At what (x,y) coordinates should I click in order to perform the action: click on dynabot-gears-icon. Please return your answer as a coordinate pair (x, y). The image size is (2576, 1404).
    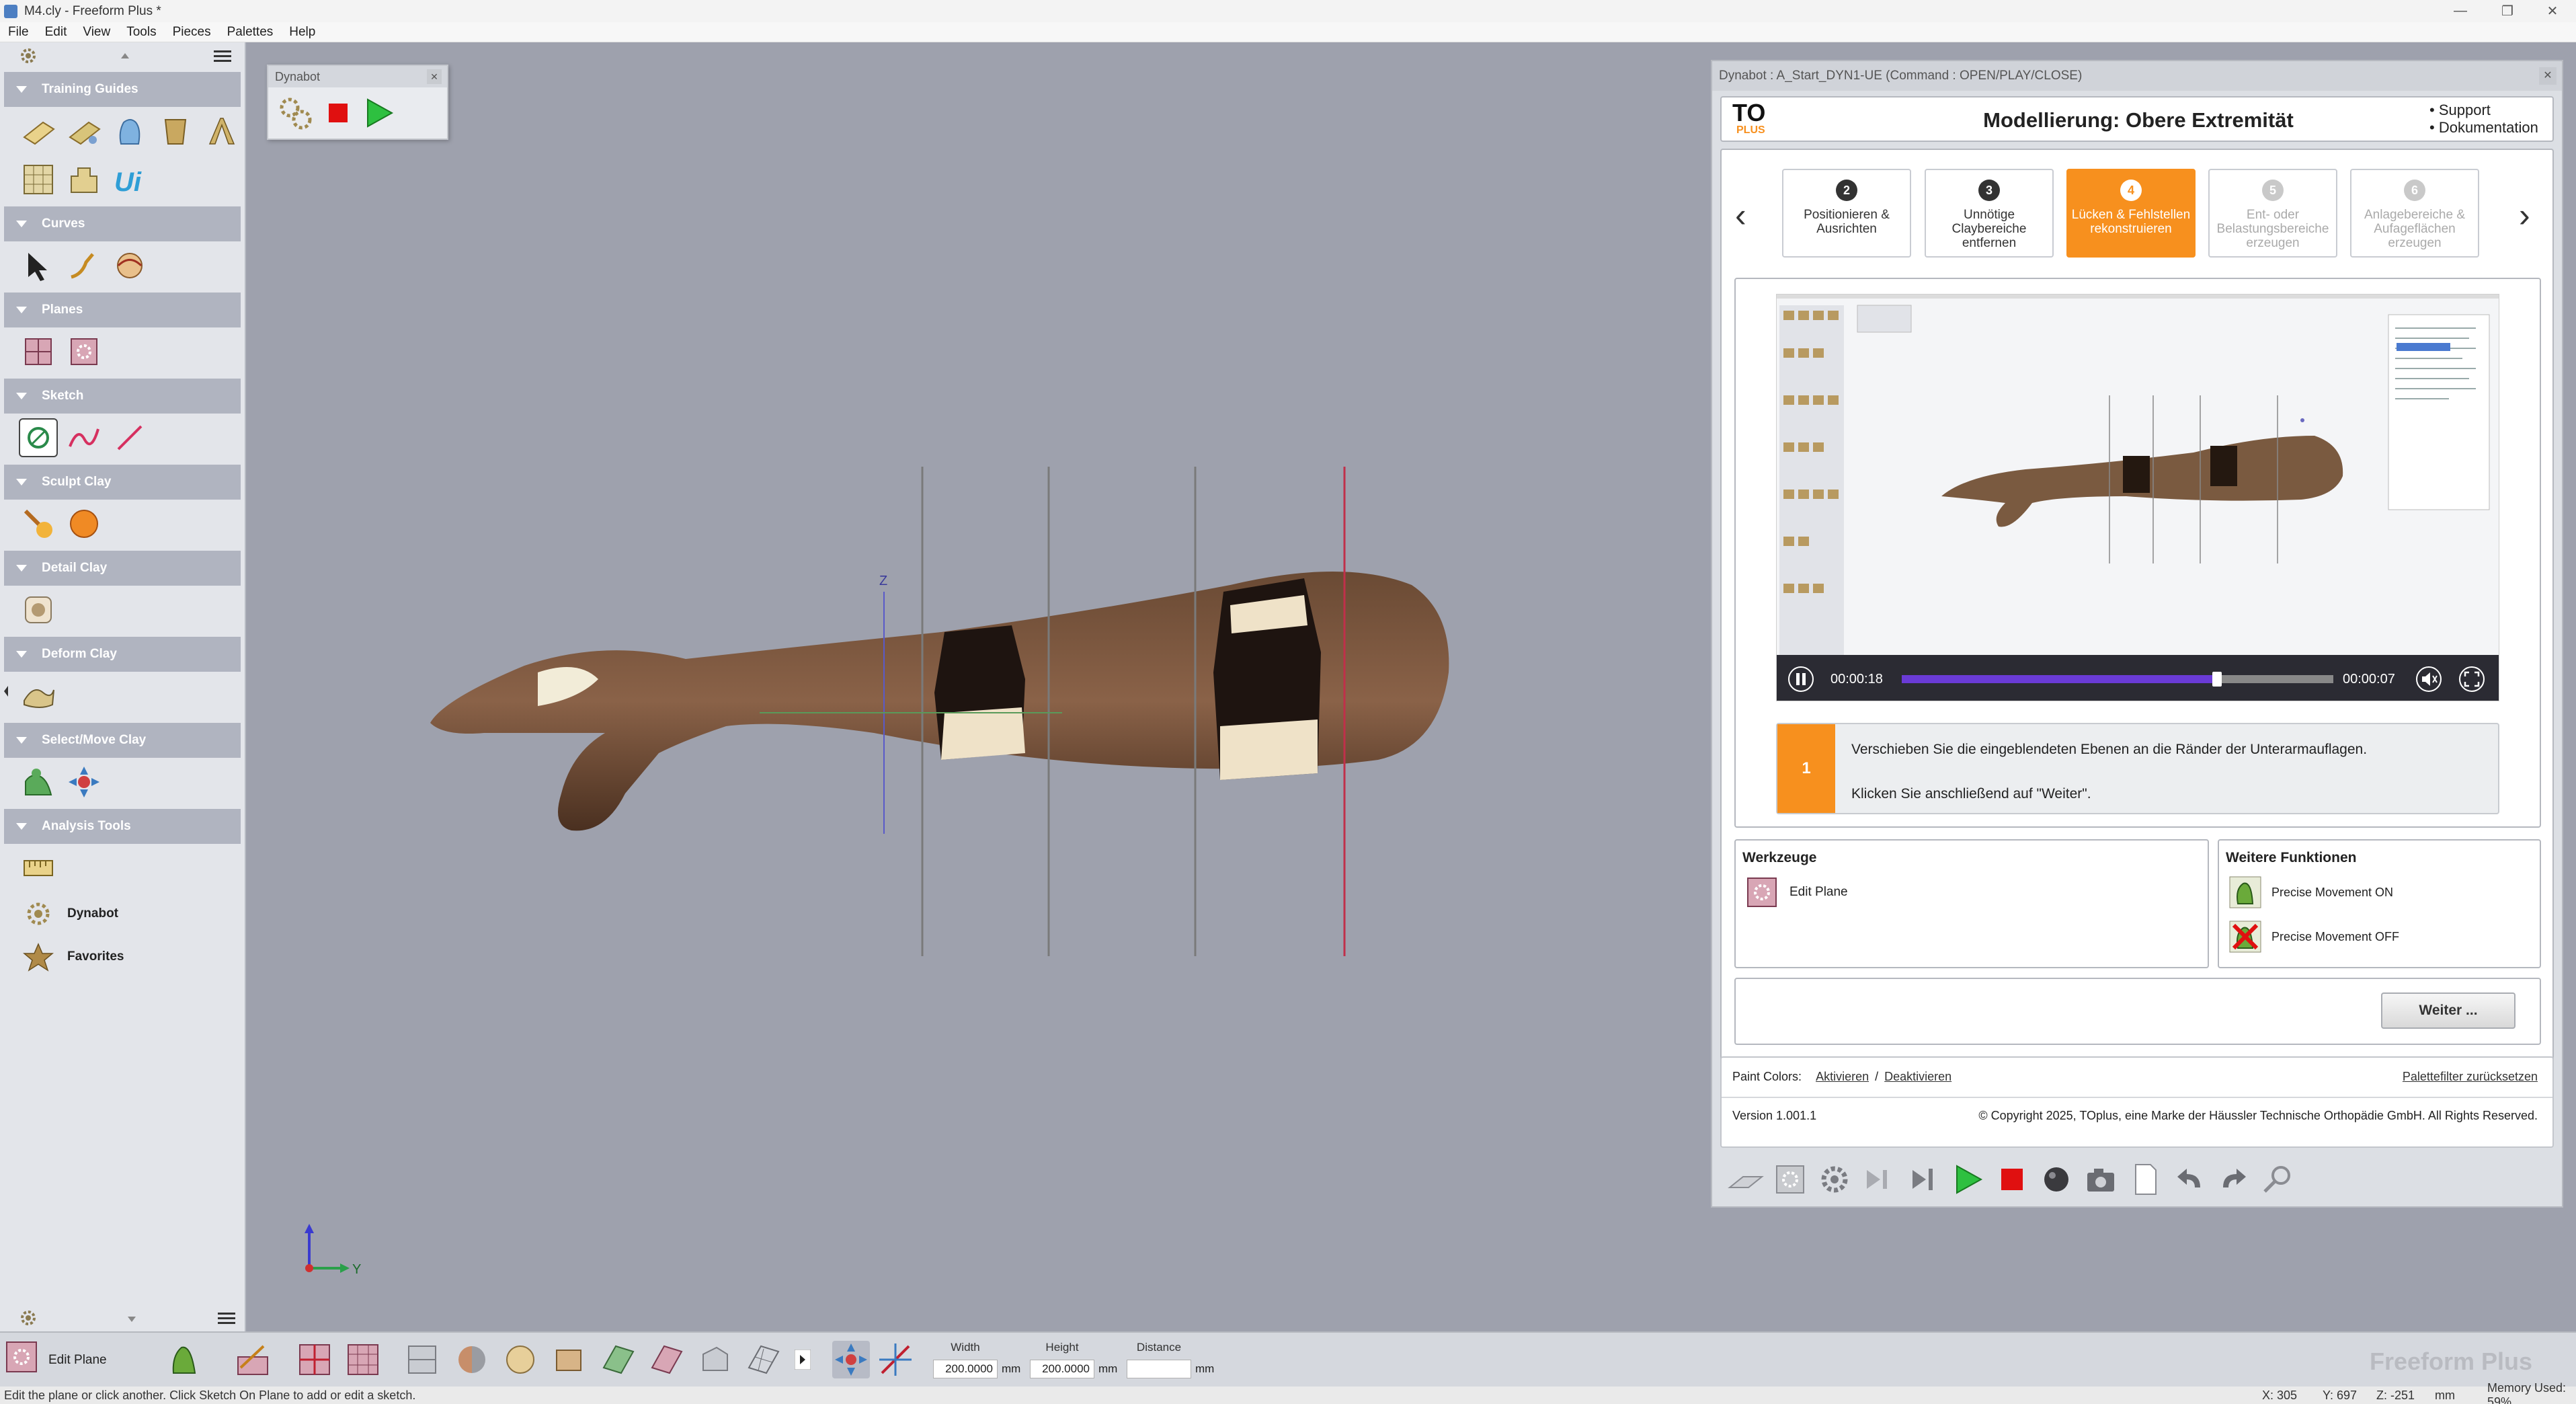
    Looking at the image, I should click on (295, 113).